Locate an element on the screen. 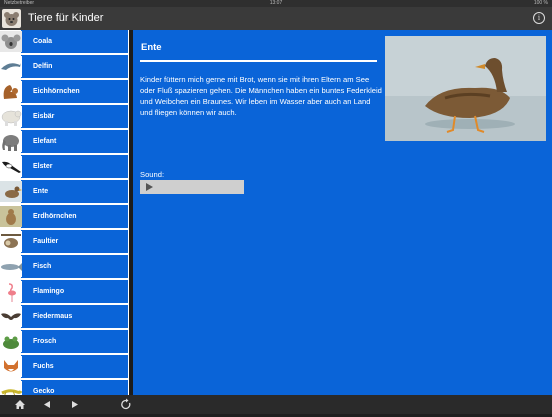 The width and height of the screenshot is (552, 417). list-item-erdhoernchen: Erdhörnchen is located at coordinates (65, 217).